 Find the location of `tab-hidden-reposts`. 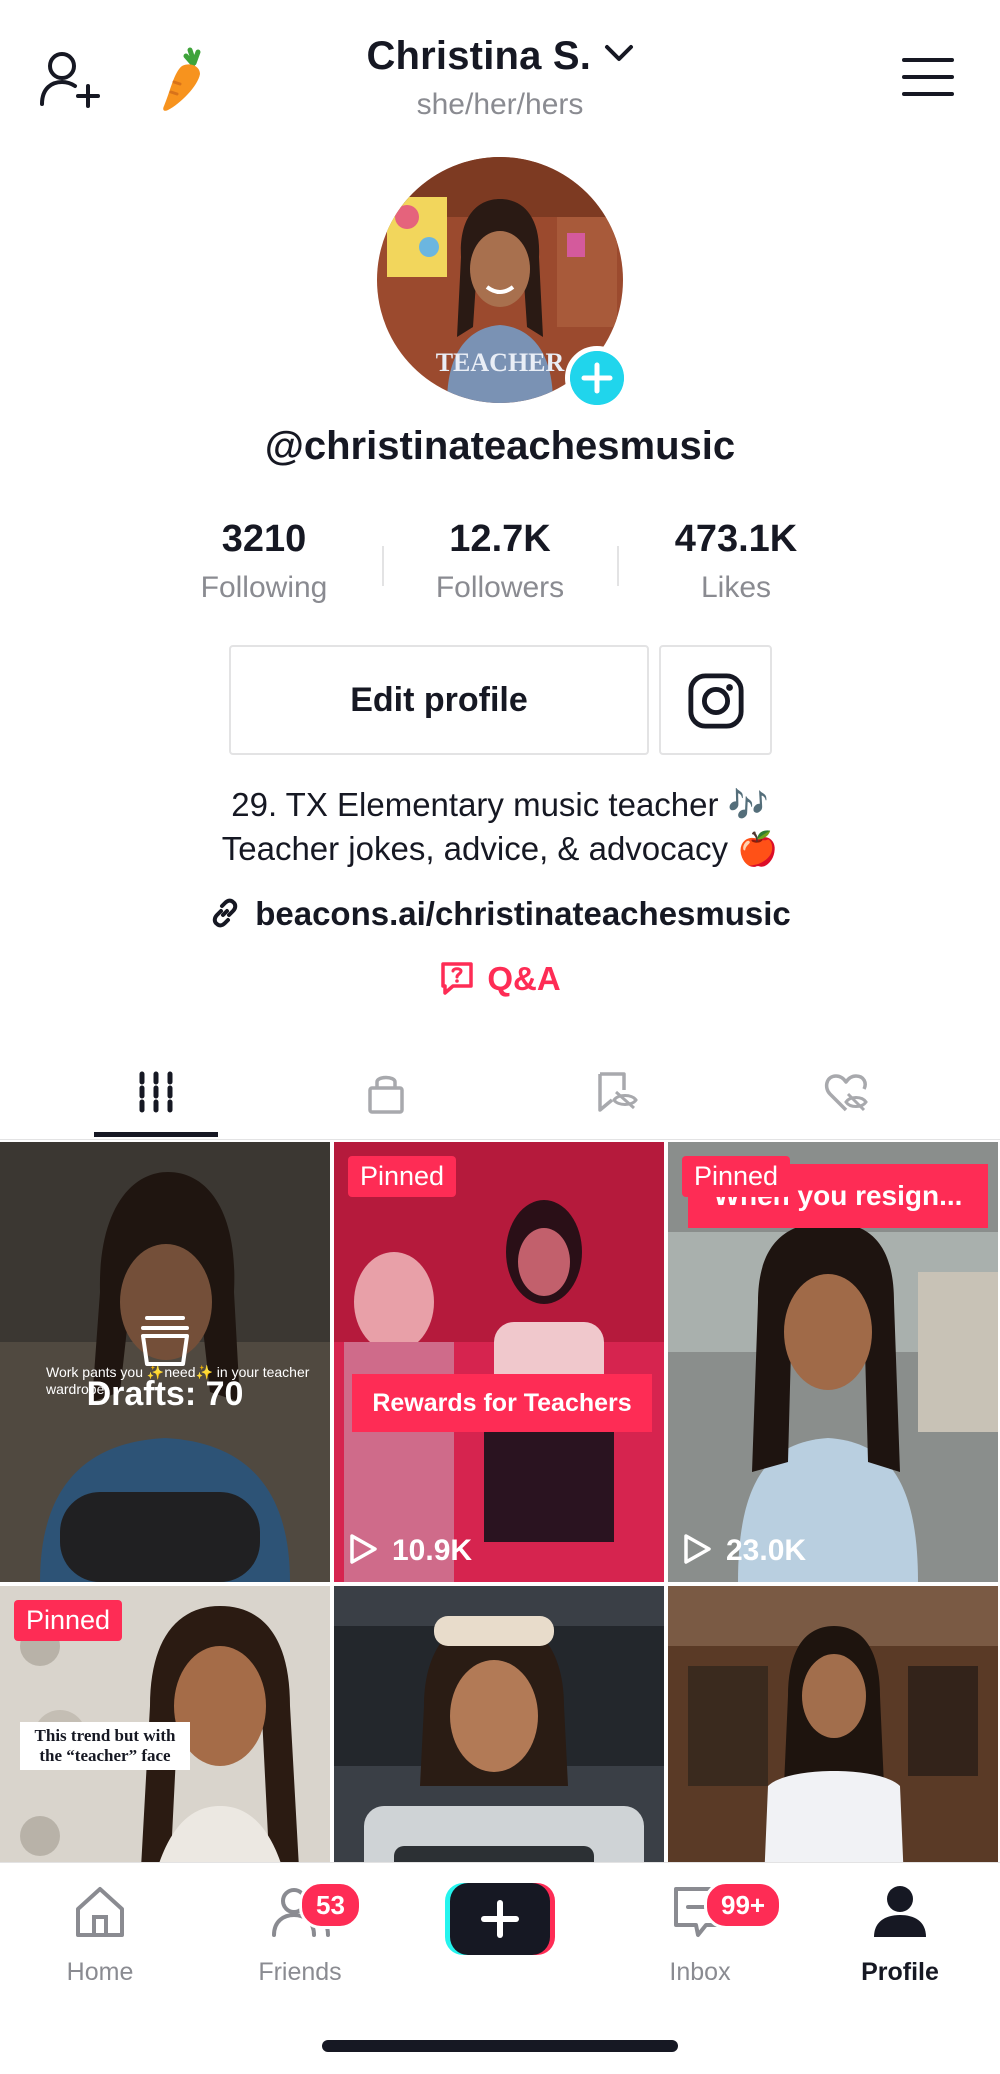

tab-hidden-reposts is located at coordinates (616, 1090).